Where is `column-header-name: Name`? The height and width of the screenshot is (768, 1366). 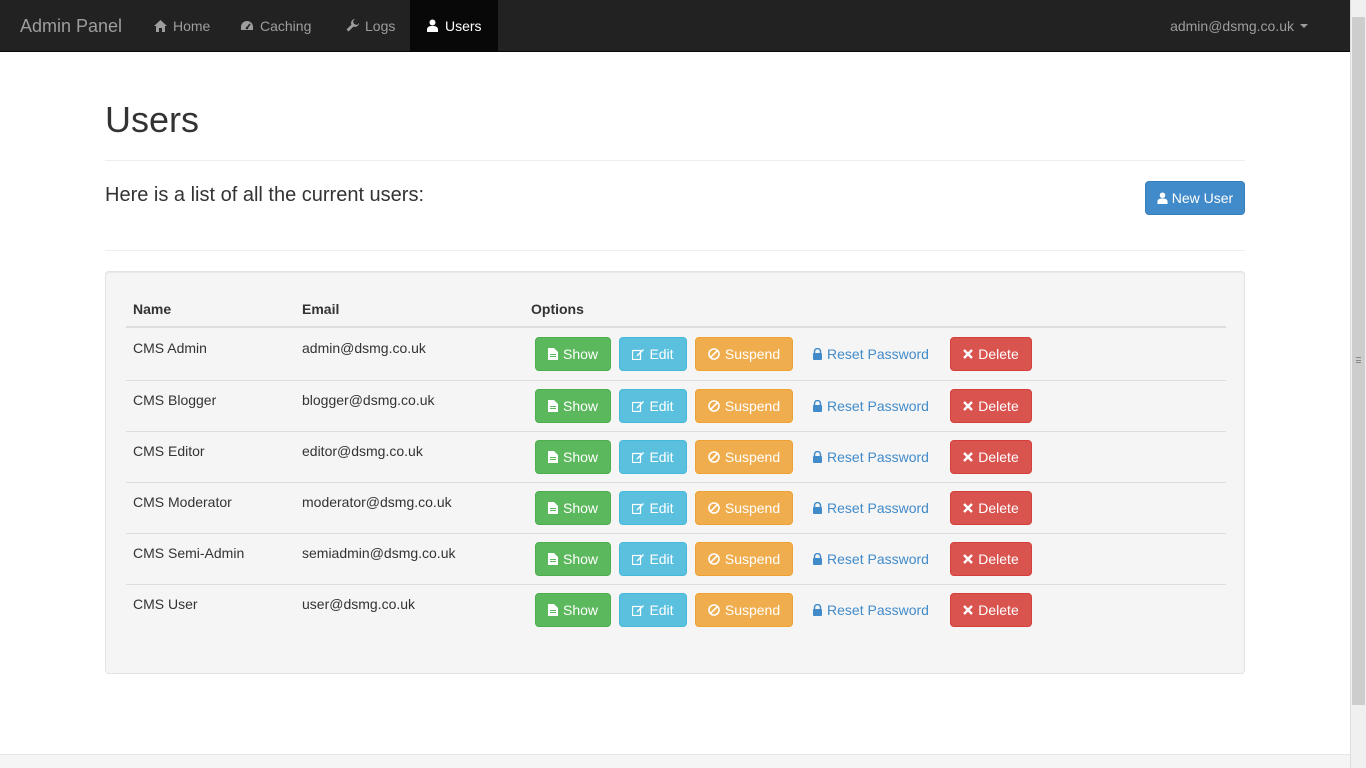
column-header-name: Name is located at coordinates (152, 309).